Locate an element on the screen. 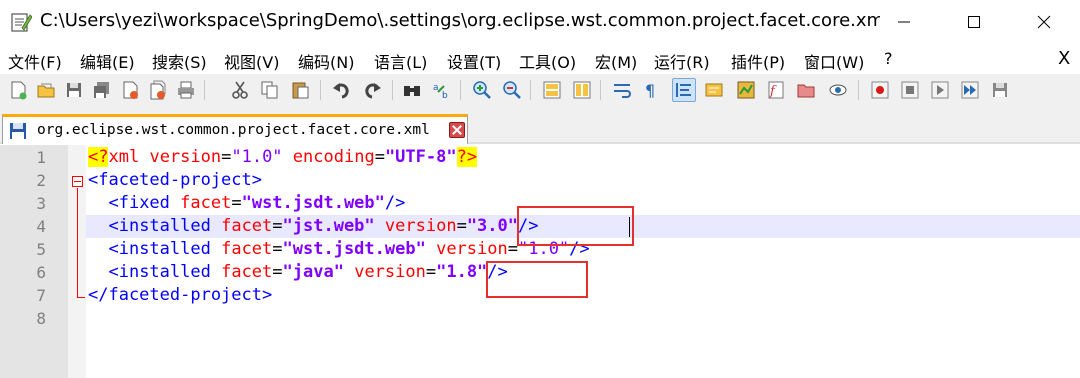  minimize-button is located at coordinates (904, 22).